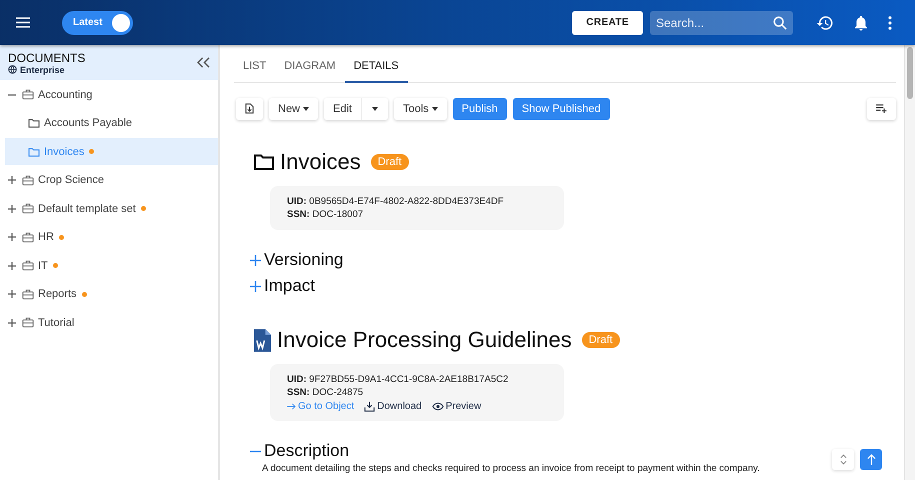  What do you see at coordinates (343, 109) in the screenshot?
I see `edit-button: Edit` at bounding box center [343, 109].